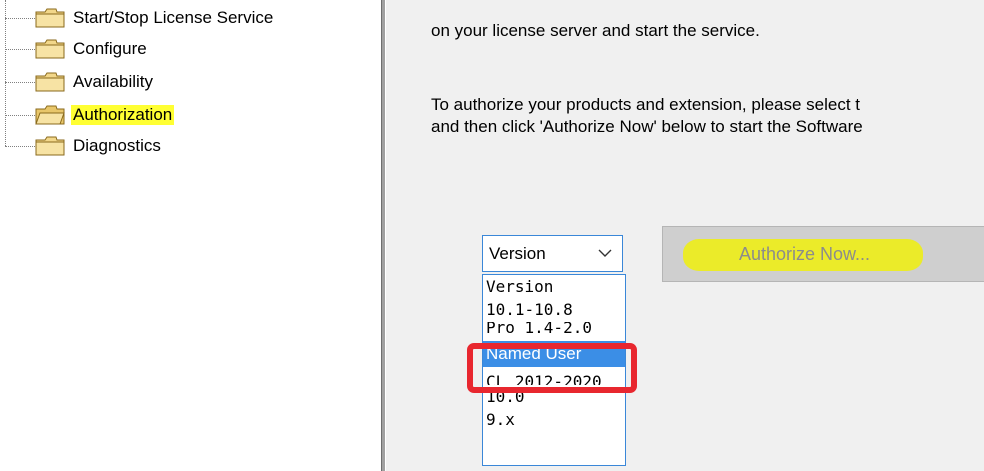 The image size is (984, 471). Describe the element at coordinates (50, 115) in the screenshot. I see `open-folder-icon` at that location.